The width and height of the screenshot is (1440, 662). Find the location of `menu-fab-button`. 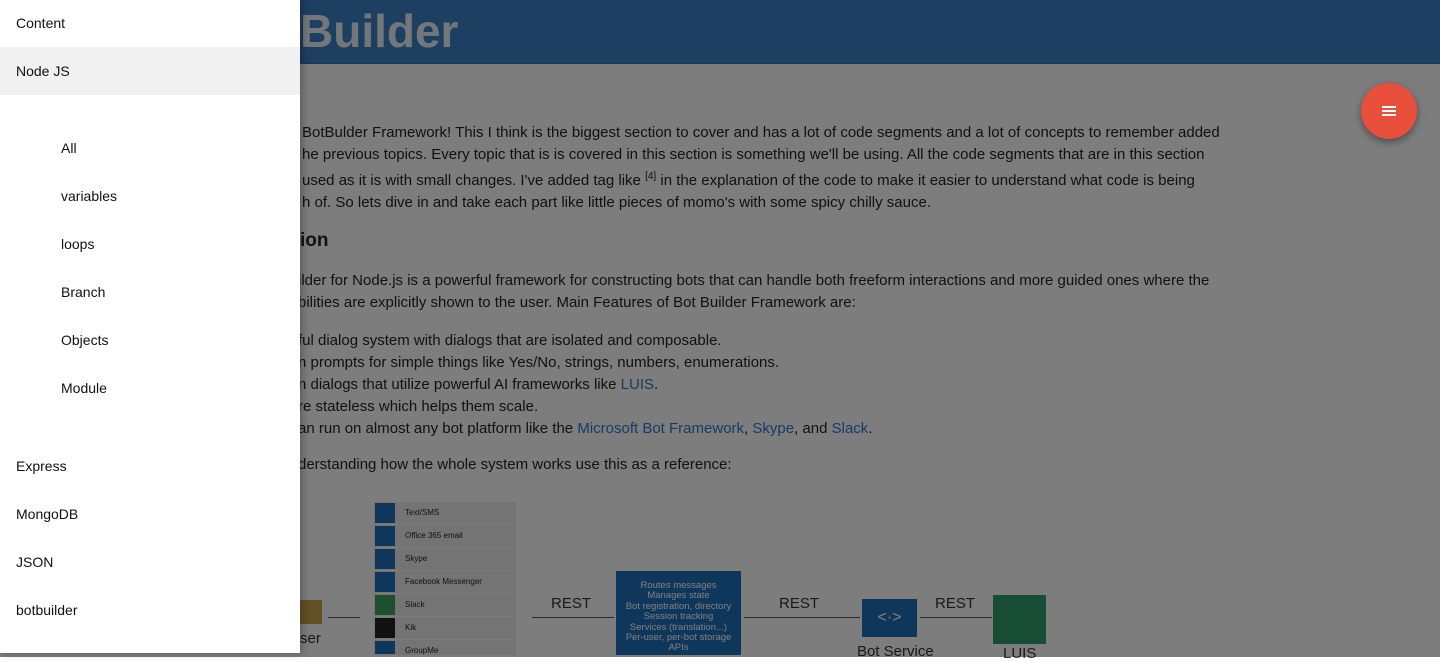

menu-fab-button is located at coordinates (1389, 111).